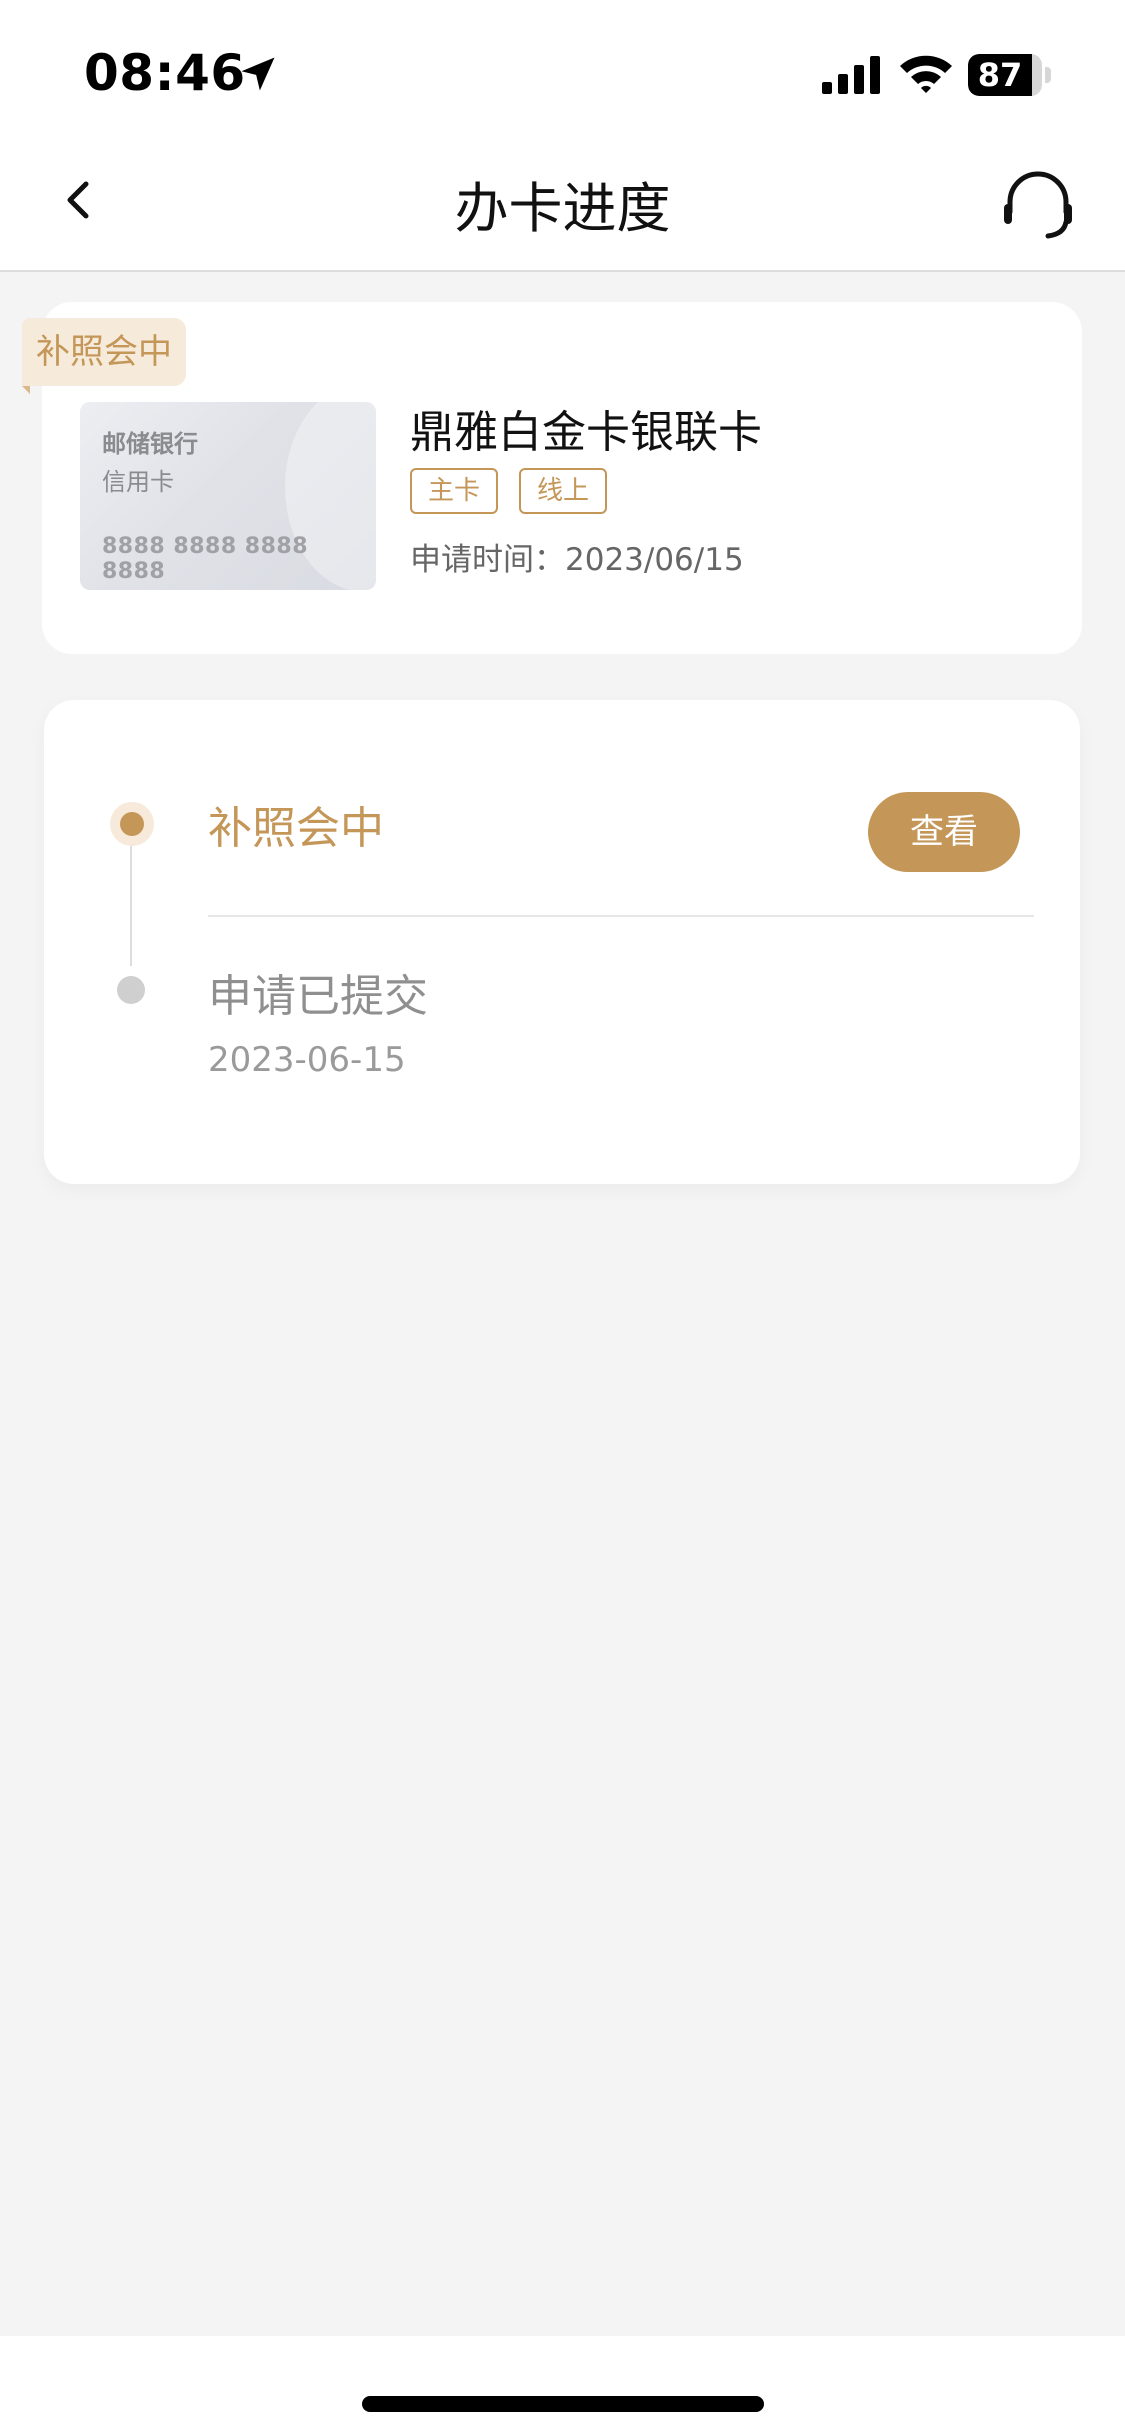 The width and height of the screenshot is (1125, 2435). What do you see at coordinates (562, 75) in the screenshot?
I see `status-bar: 08:46 87` at bounding box center [562, 75].